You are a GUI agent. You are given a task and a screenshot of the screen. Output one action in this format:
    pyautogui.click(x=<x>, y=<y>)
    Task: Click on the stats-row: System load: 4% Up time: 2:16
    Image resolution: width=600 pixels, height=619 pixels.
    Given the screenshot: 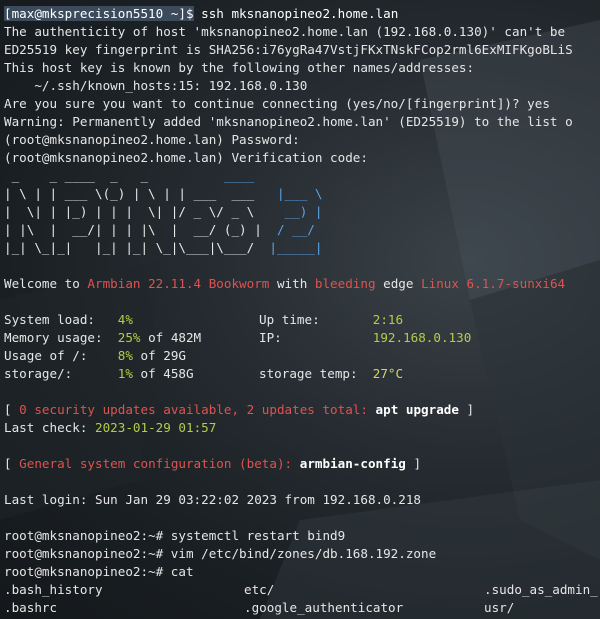 What is the action you would take?
    pyautogui.click(x=204, y=319)
    